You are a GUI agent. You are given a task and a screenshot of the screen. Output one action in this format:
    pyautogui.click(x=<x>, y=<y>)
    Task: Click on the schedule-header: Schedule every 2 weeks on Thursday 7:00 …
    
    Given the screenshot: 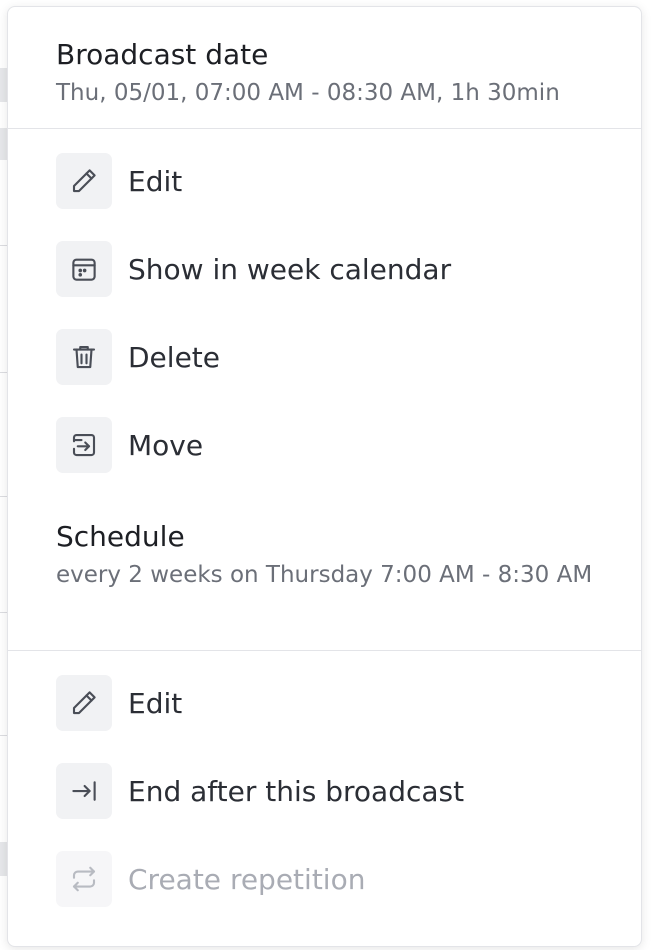 What is the action you would take?
    pyautogui.click(x=338, y=557)
    